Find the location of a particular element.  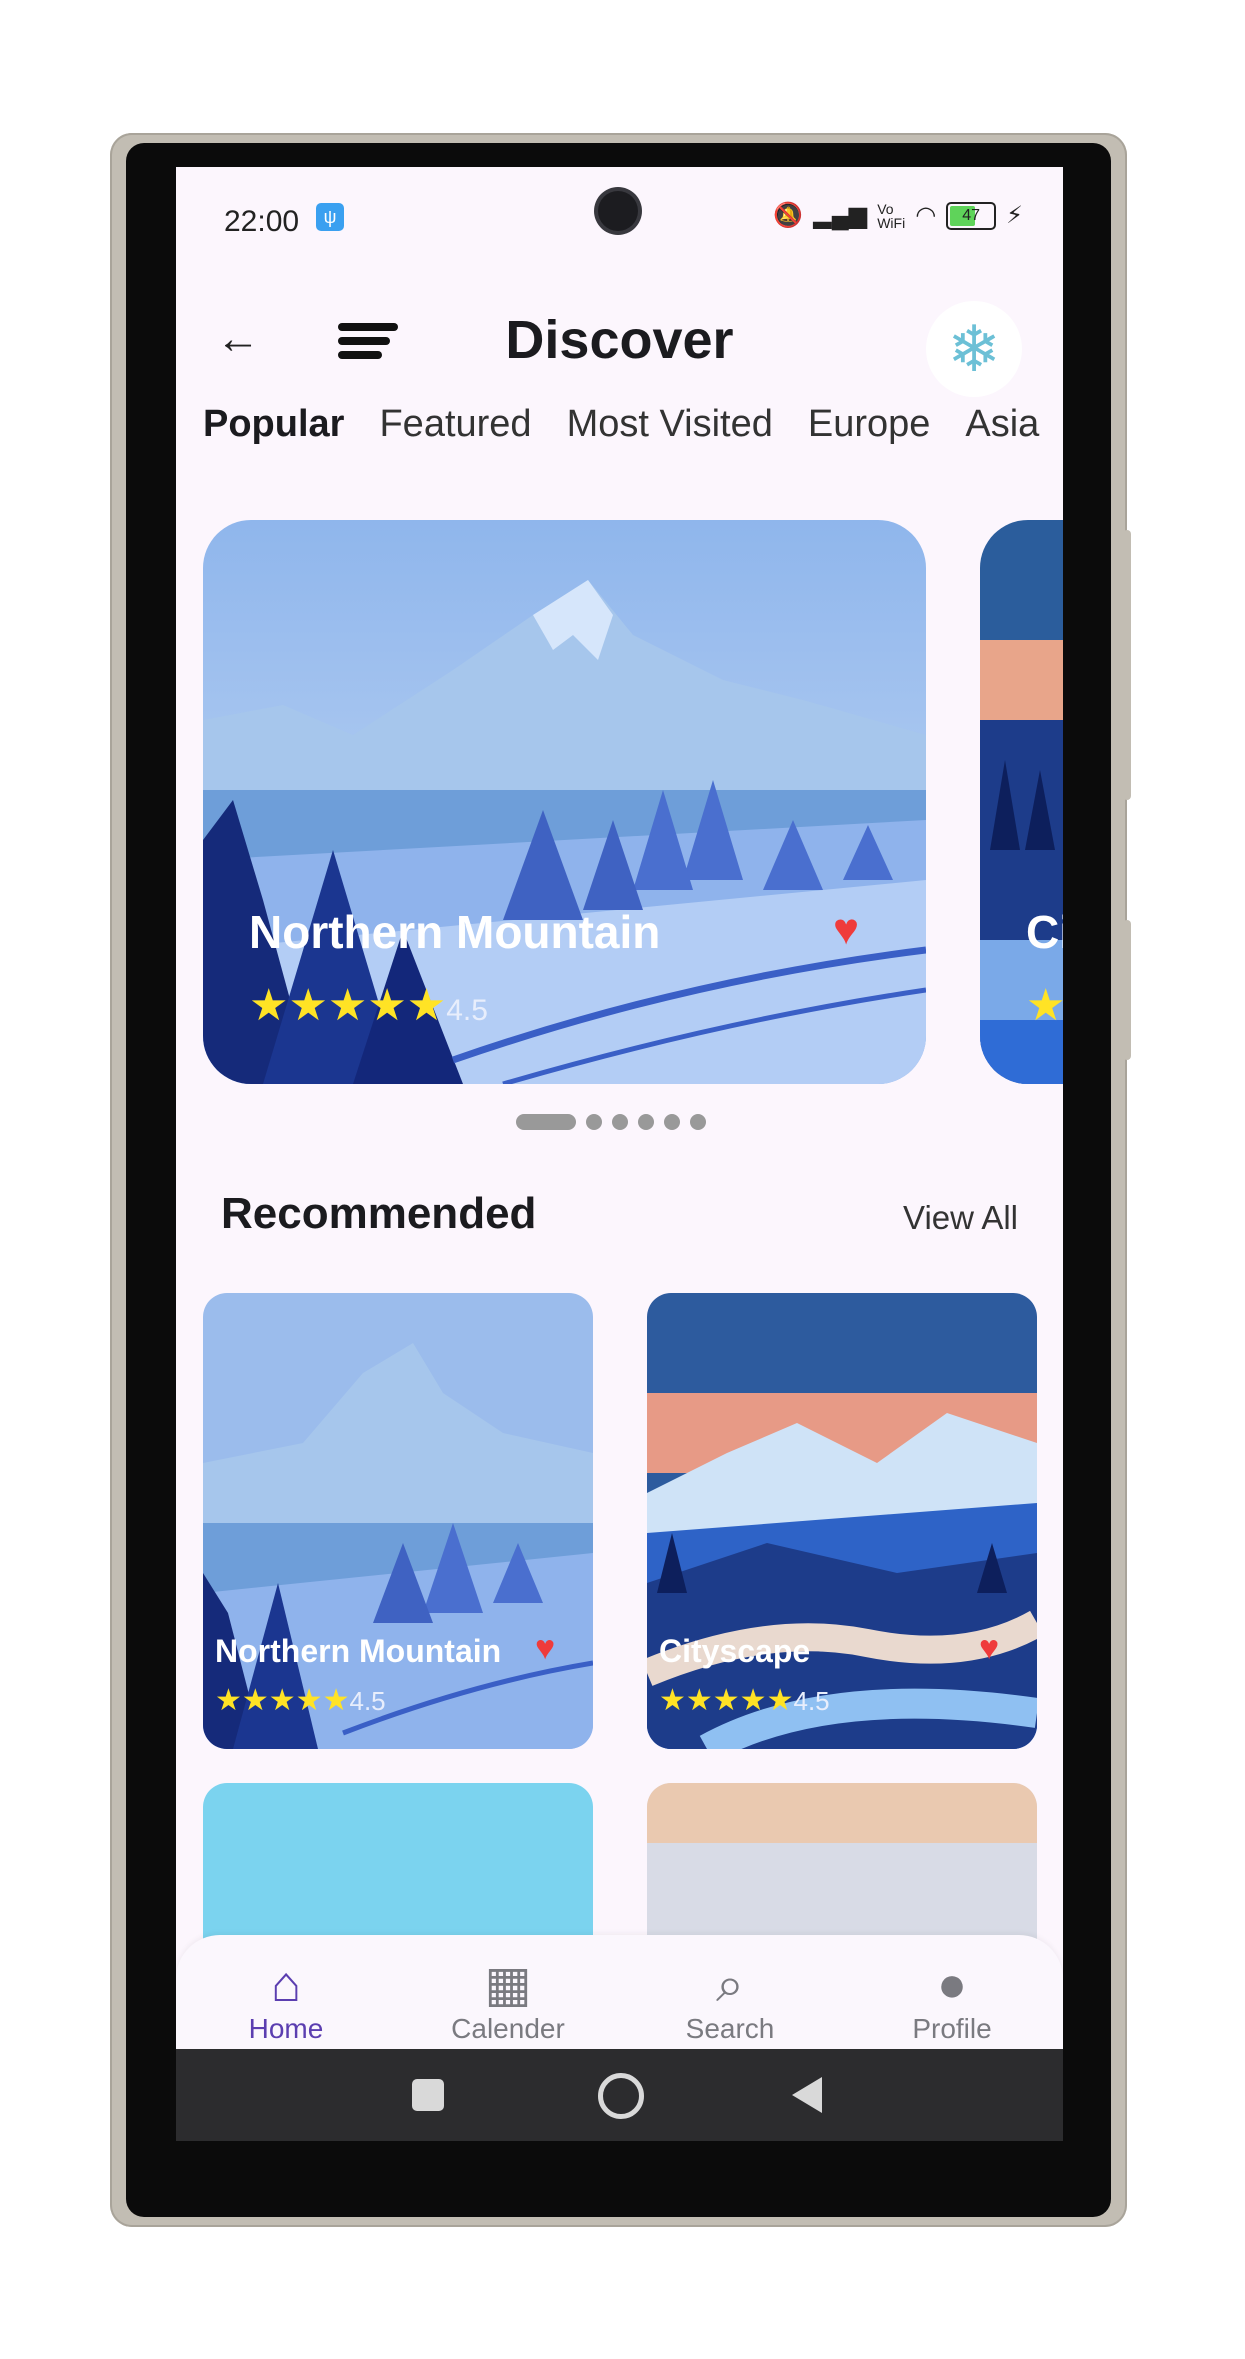

indicator-dot-active is located at coordinates (546, 1122).